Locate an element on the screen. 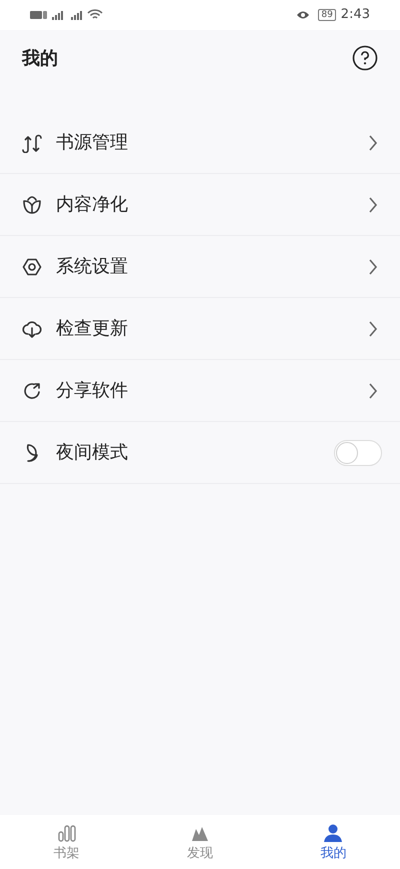  menu-item: 分享软件 is located at coordinates (200, 391).